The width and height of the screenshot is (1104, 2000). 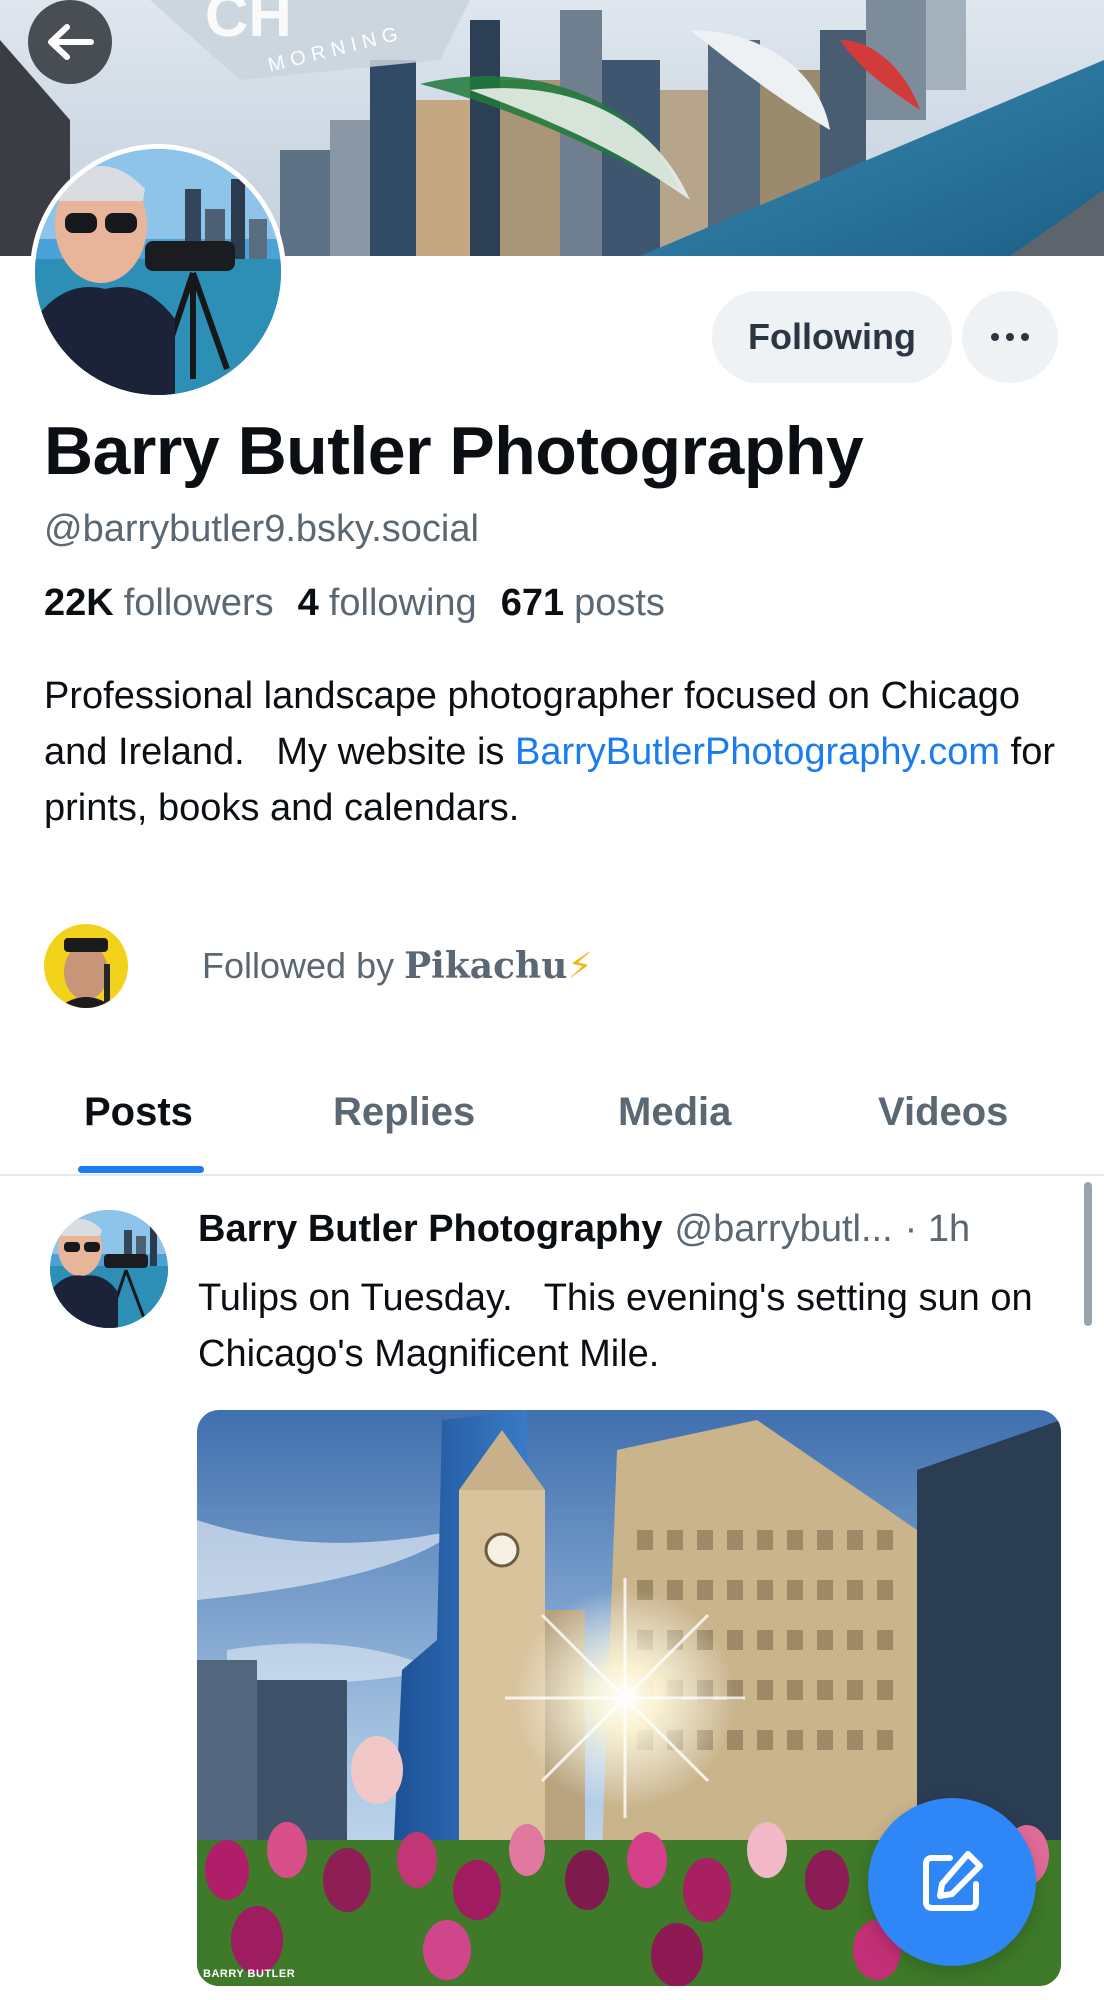 I want to click on back-button, so click(x=70, y=42).